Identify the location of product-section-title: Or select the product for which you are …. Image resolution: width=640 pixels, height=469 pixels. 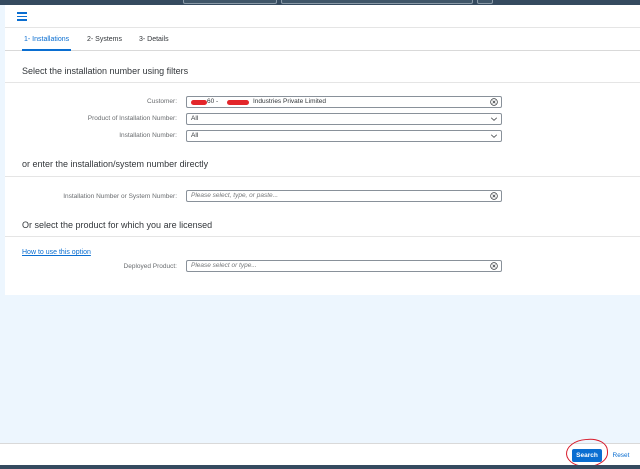
(117, 225).